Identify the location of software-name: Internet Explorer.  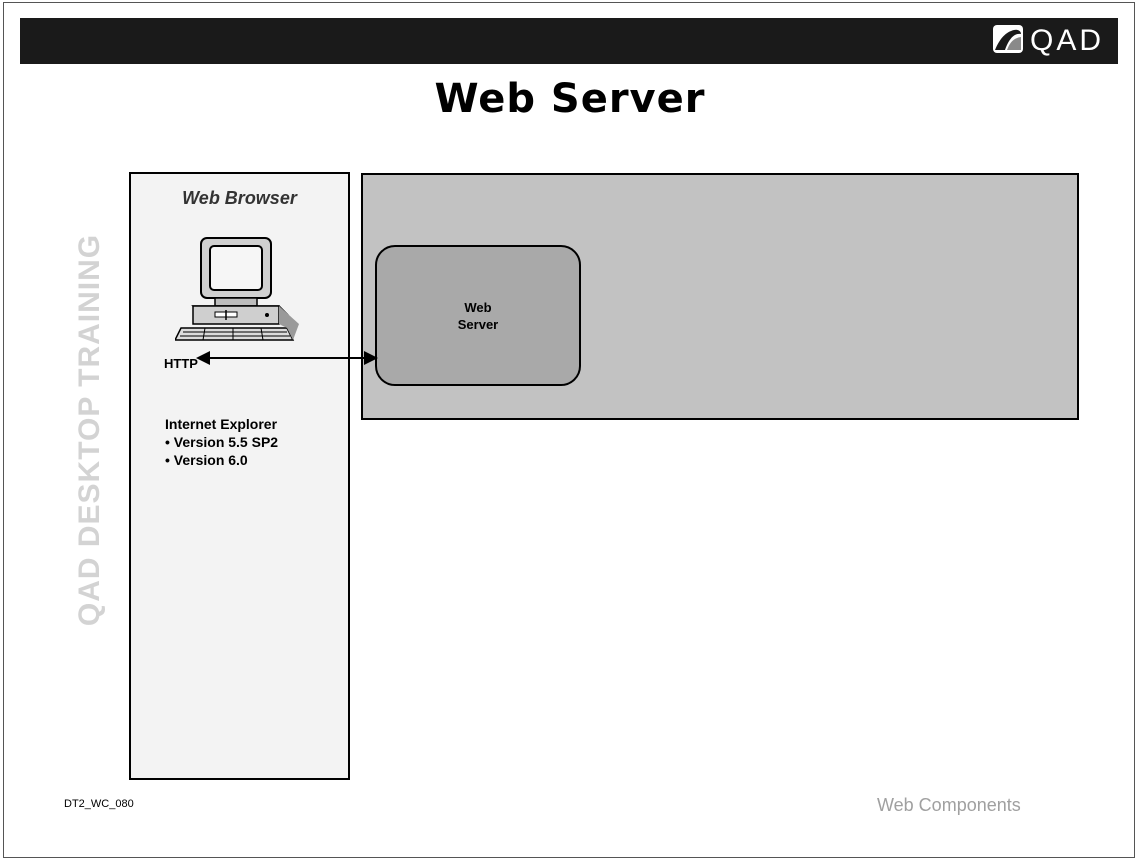
(221, 424).